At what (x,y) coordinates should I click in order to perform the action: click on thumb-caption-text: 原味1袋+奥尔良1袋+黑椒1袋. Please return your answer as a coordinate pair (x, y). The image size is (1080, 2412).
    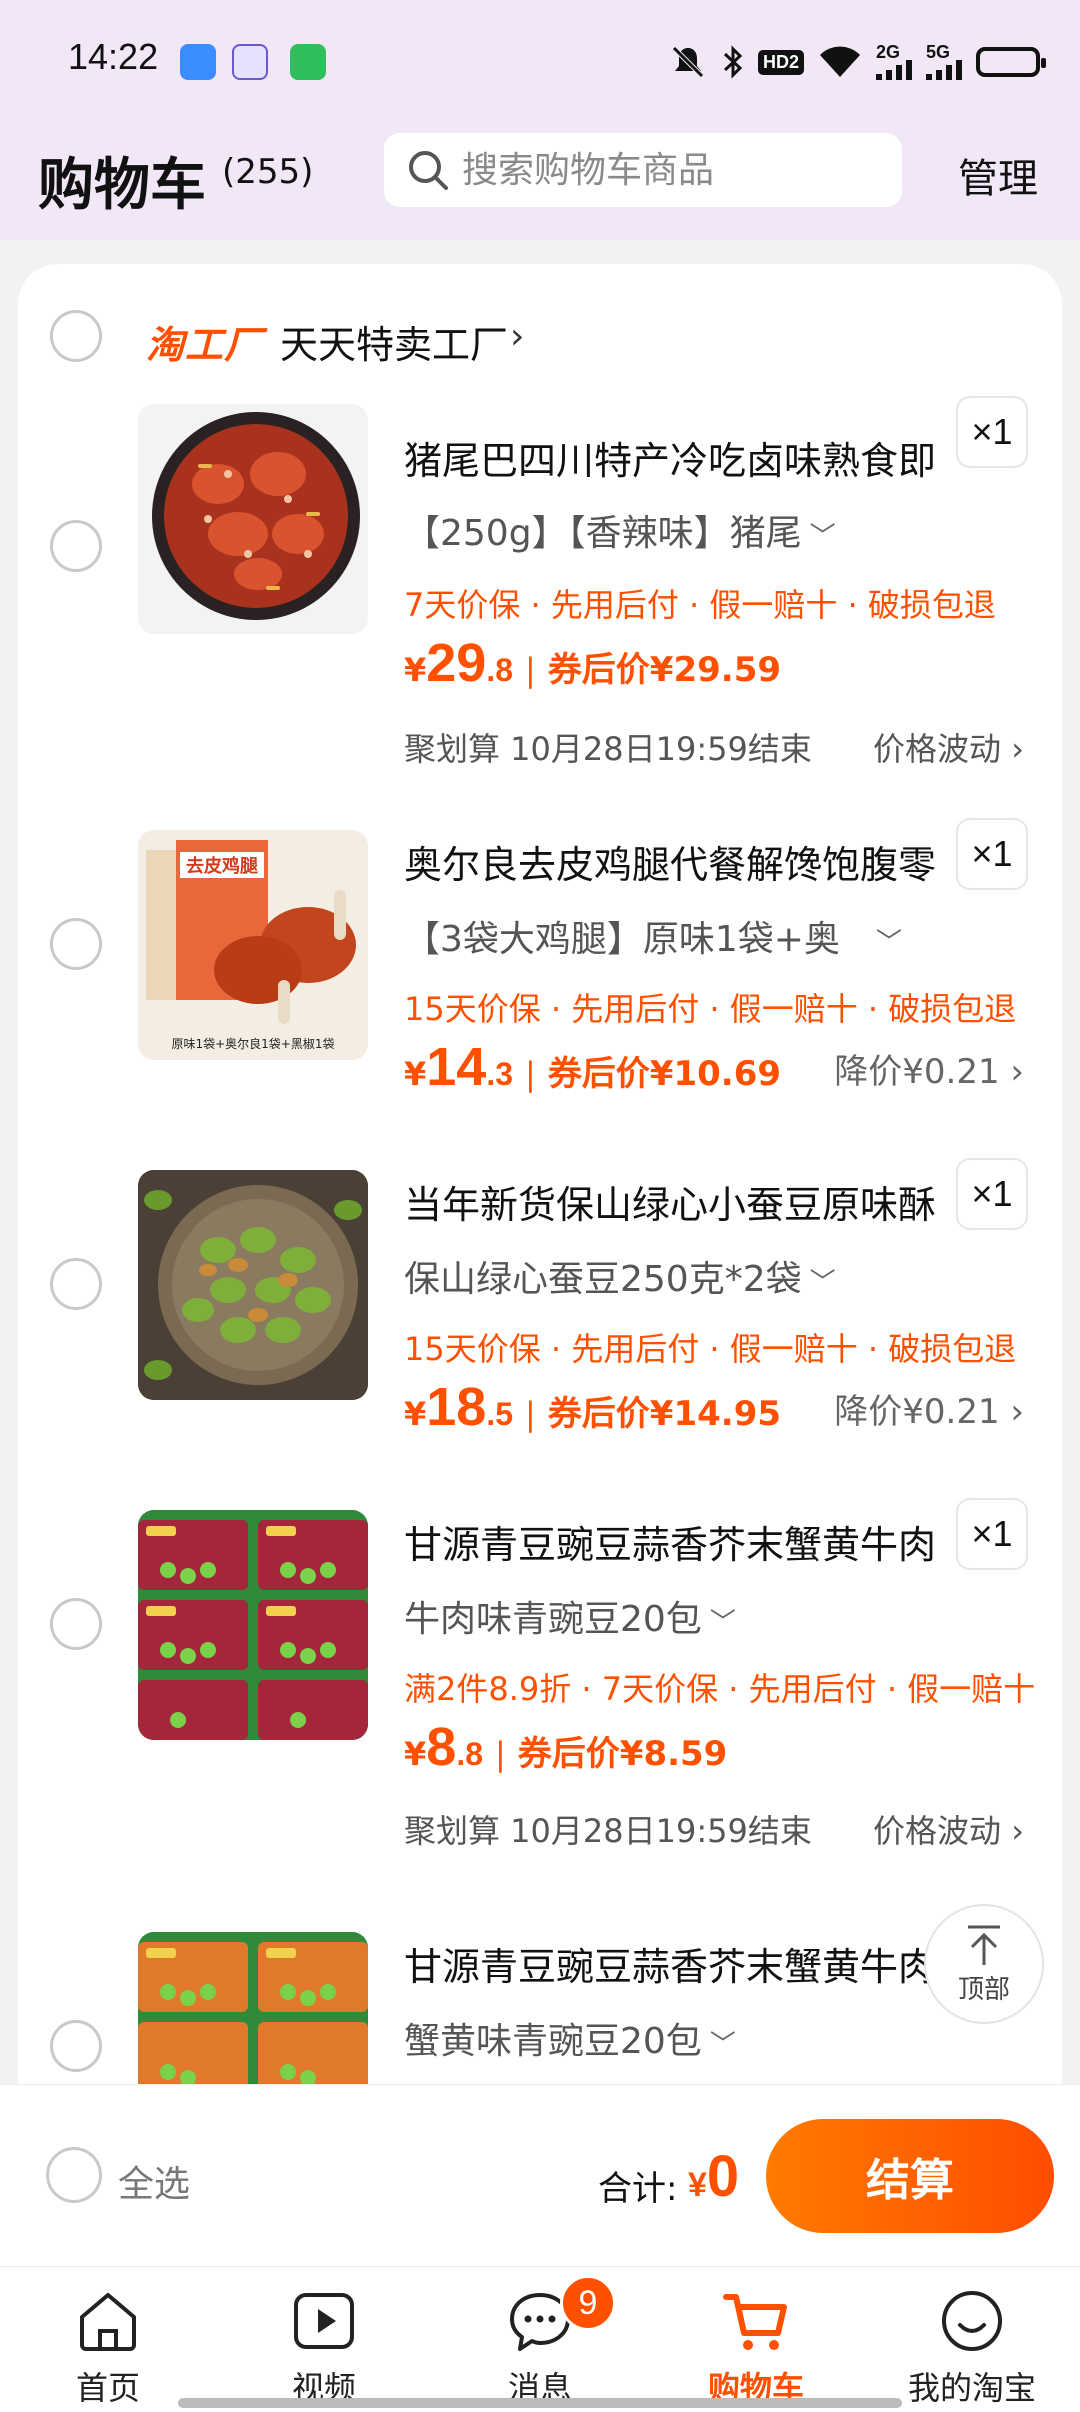
    Looking at the image, I should click on (252, 1043).